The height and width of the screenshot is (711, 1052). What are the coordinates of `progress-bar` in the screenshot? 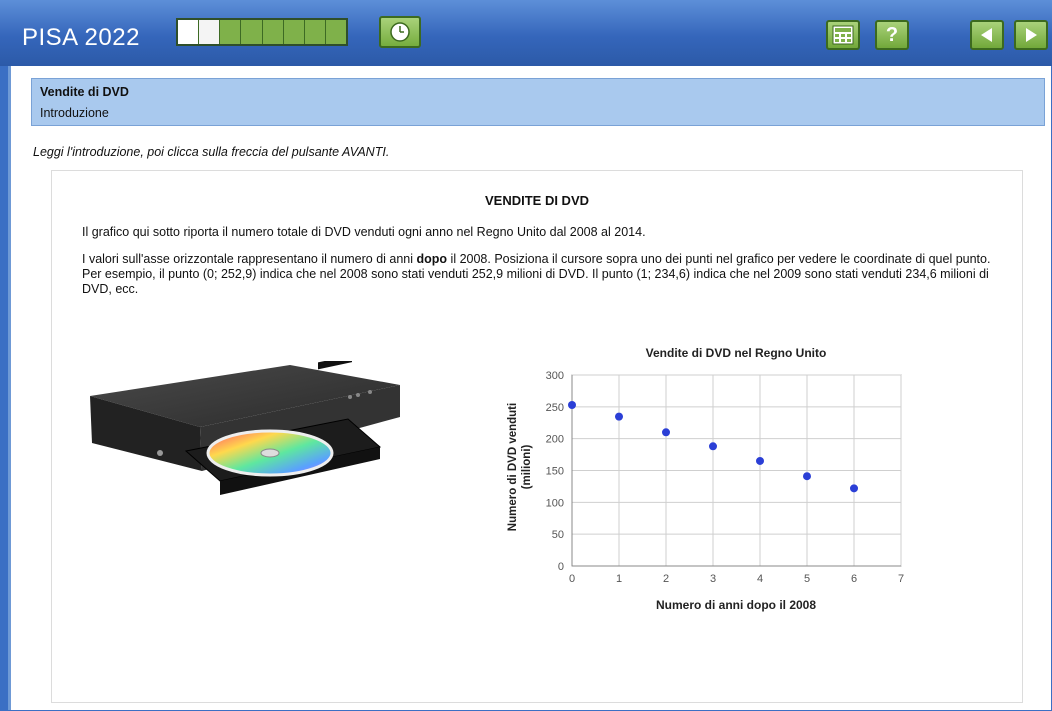 It's located at (262, 32).